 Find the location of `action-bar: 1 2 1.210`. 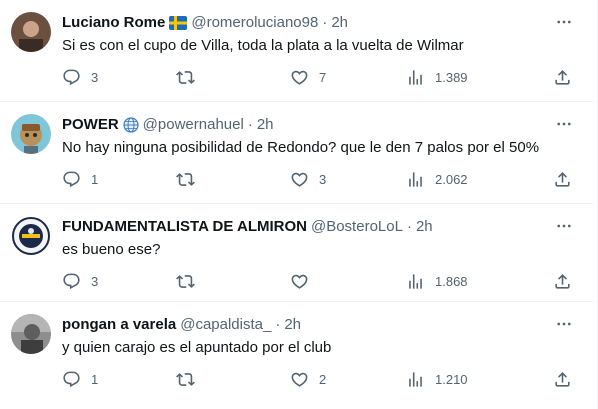

action-bar: 1 2 1.210 is located at coordinates (318, 379).